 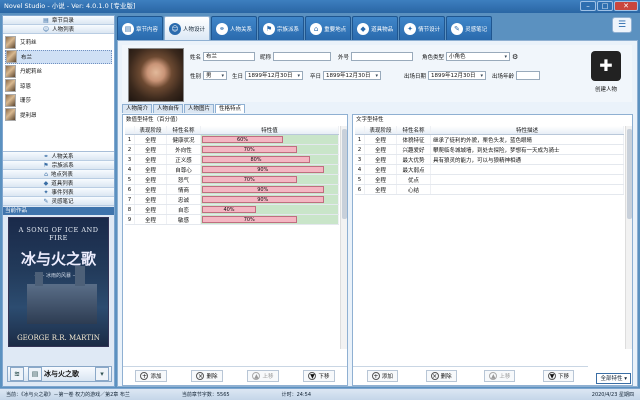 What do you see at coordinates (58, 29) in the screenshot?
I see `nav-character-list: ☺ 人物列表` at bounding box center [58, 29].